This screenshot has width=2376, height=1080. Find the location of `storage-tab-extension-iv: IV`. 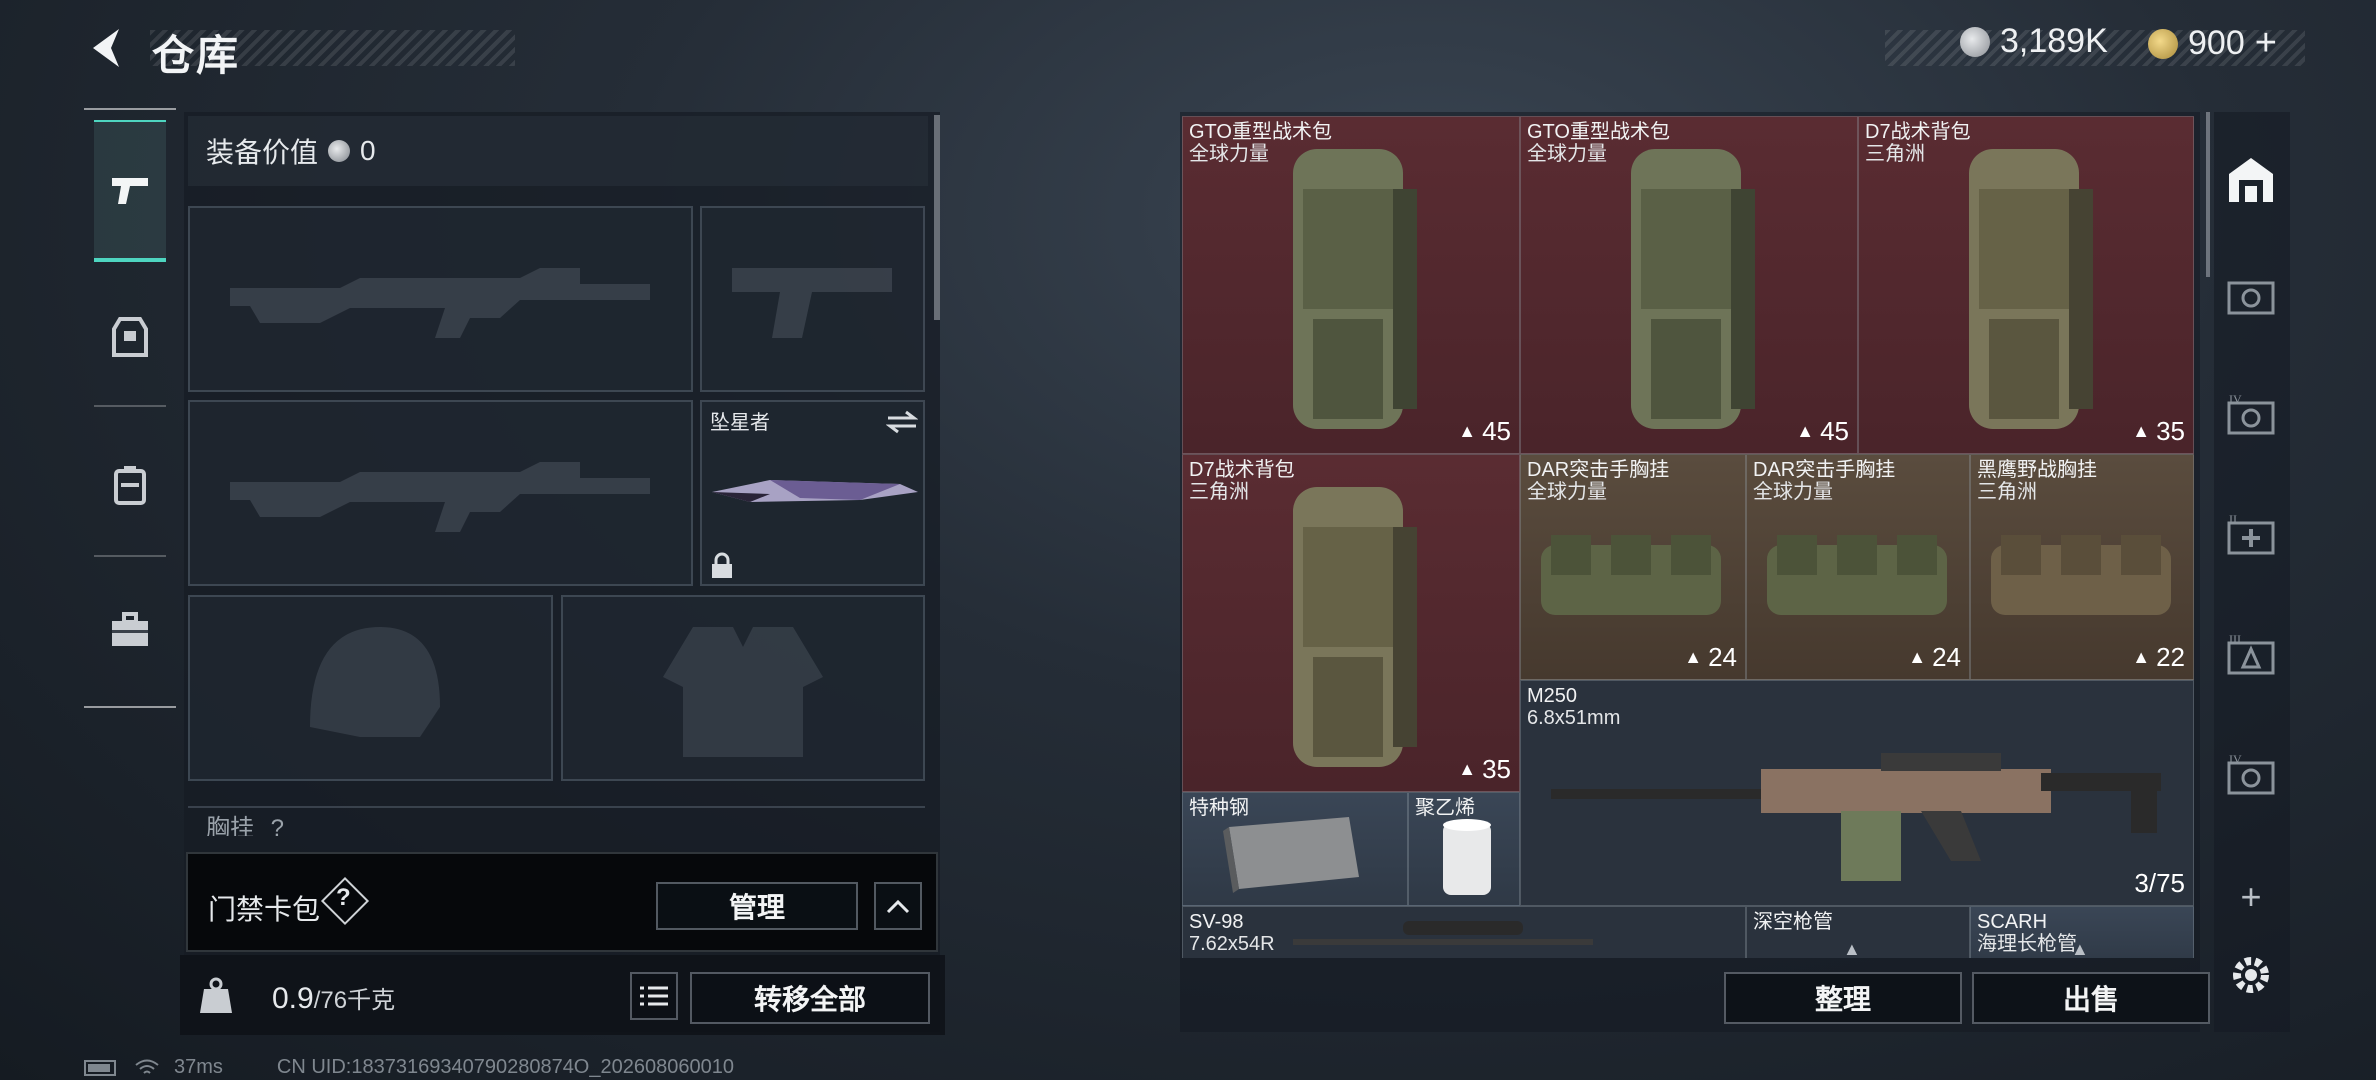

storage-tab-extension-iv: IV is located at coordinates (2251, 775).